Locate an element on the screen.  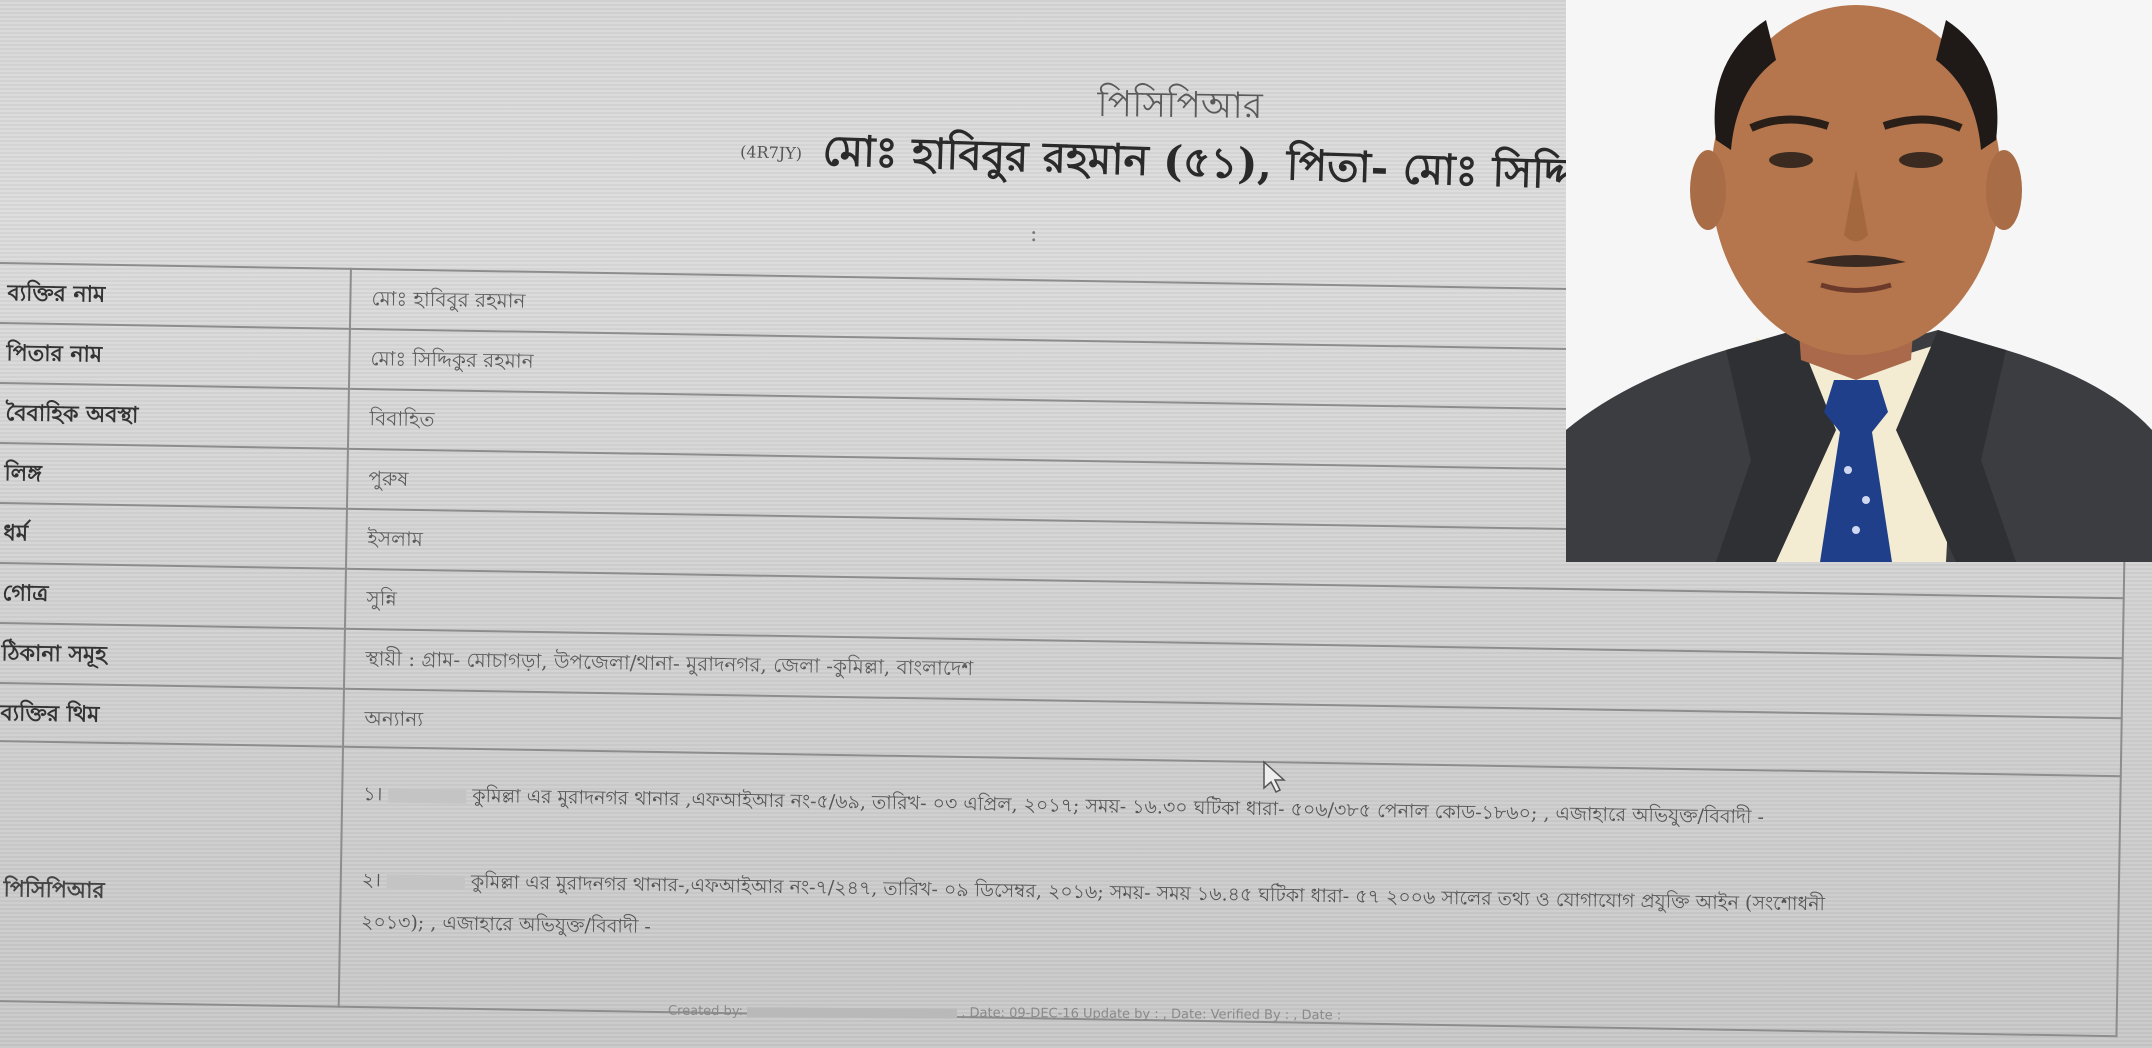
row-label: ঠিকানা সমূহ is located at coordinates (54, 654).